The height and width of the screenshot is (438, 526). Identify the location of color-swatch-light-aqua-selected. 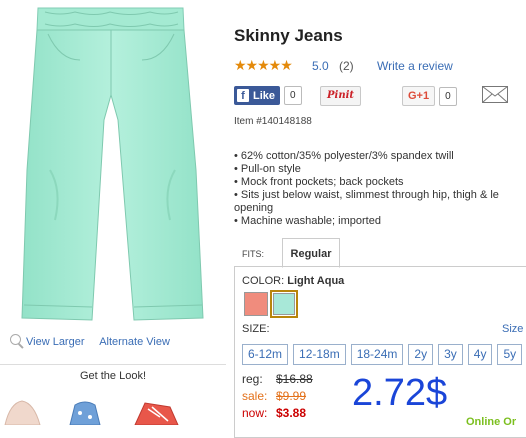
(284, 304).